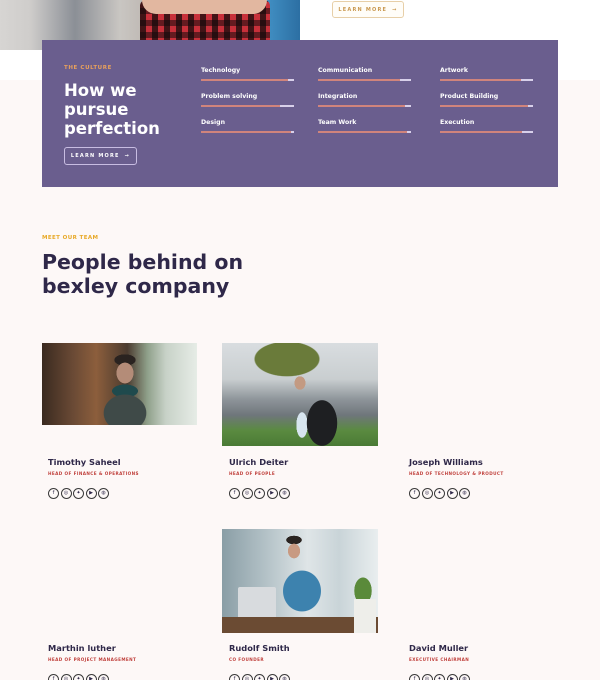 This screenshot has height=680, width=600. What do you see at coordinates (300, 394) in the screenshot?
I see `member-photo-ulrich` at bounding box center [300, 394].